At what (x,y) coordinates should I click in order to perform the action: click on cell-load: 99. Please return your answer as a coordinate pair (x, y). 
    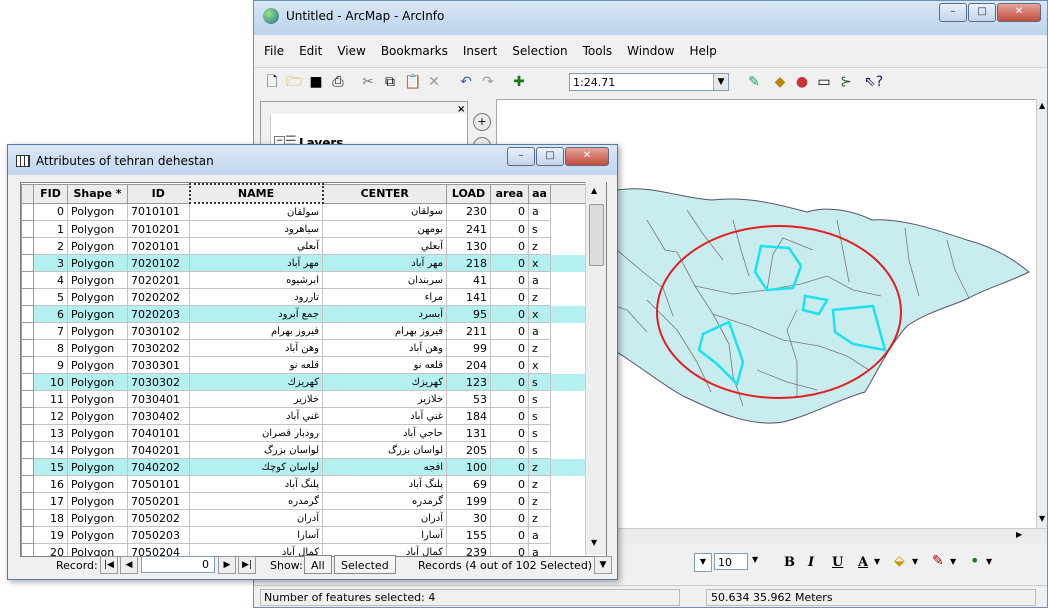
    Looking at the image, I should click on (468, 348).